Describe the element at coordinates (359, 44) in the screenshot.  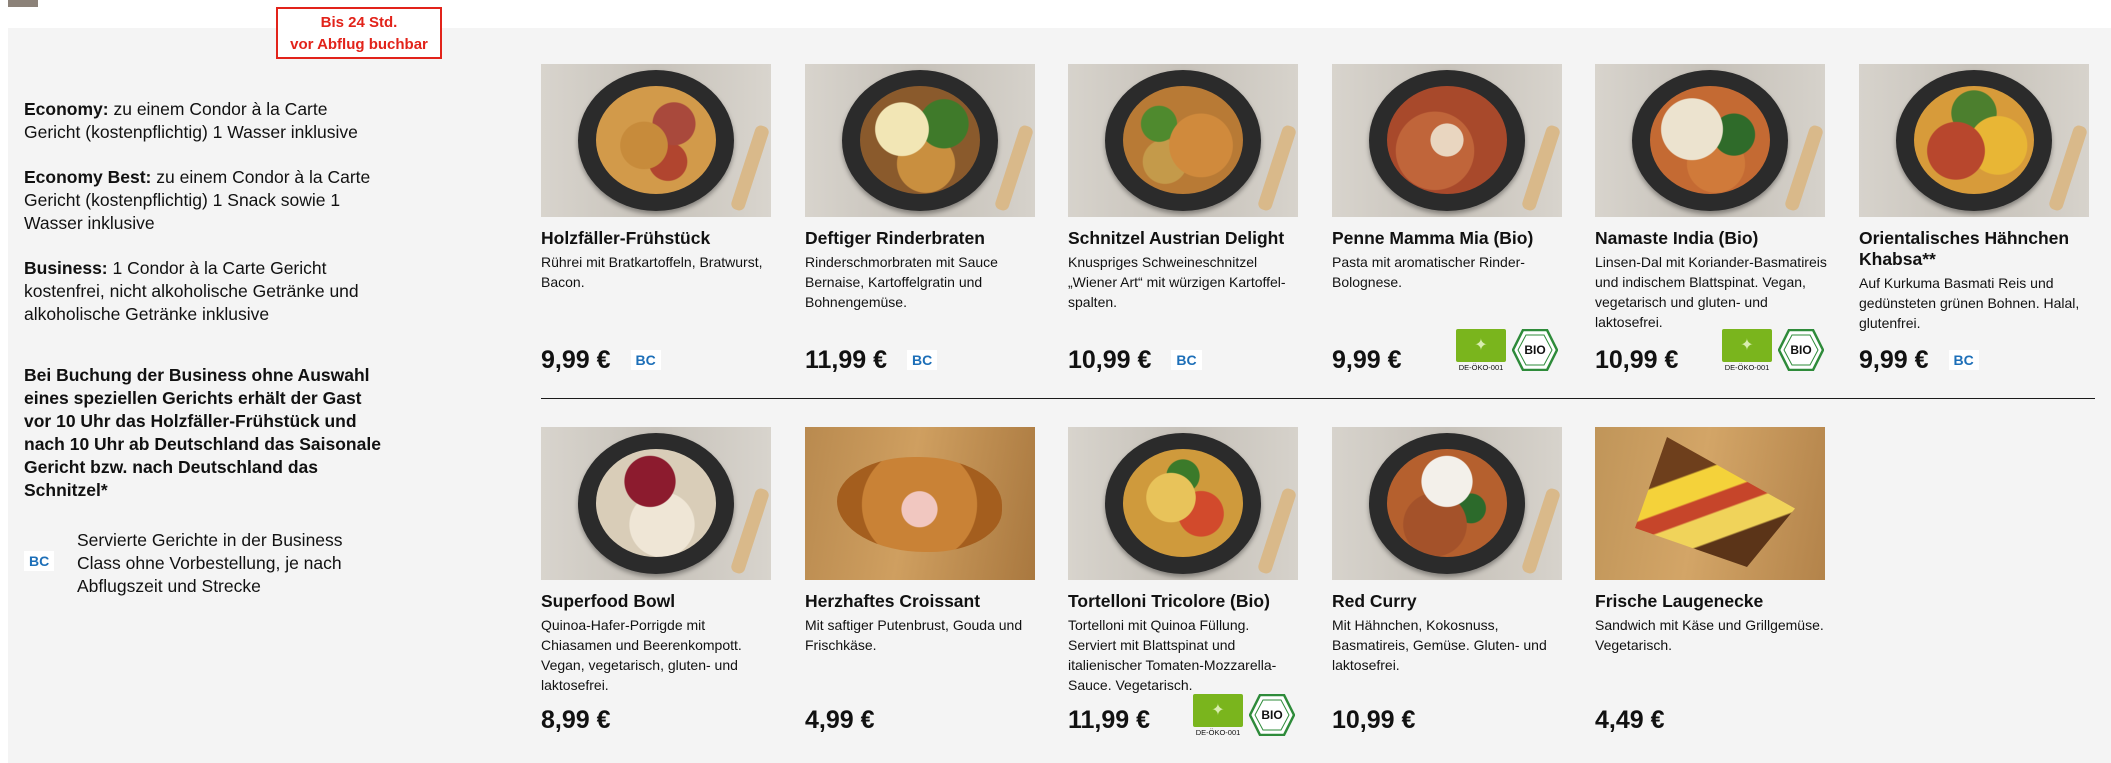
I see `stamp-line-2: vor Abflug buchbar` at that location.